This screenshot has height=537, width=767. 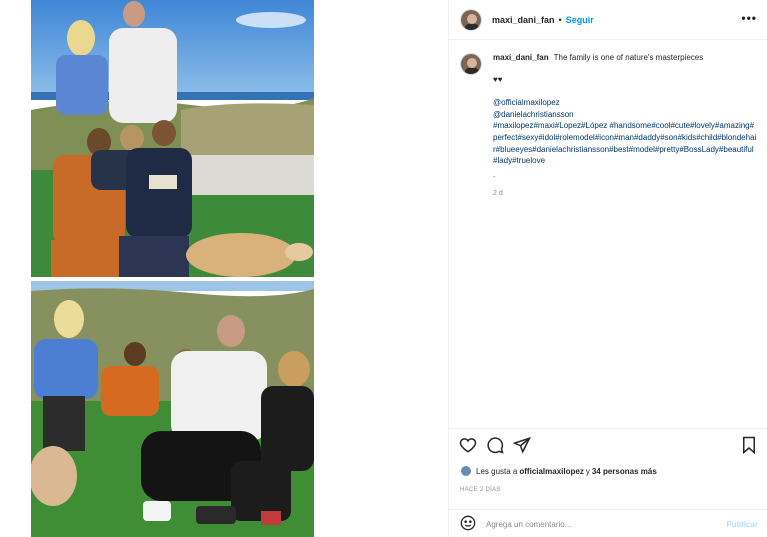 What do you see at coordinates (523, 20) in the screenshot?
I see `post-username: maxi_dani_fan` at bounding box center [523, 20].